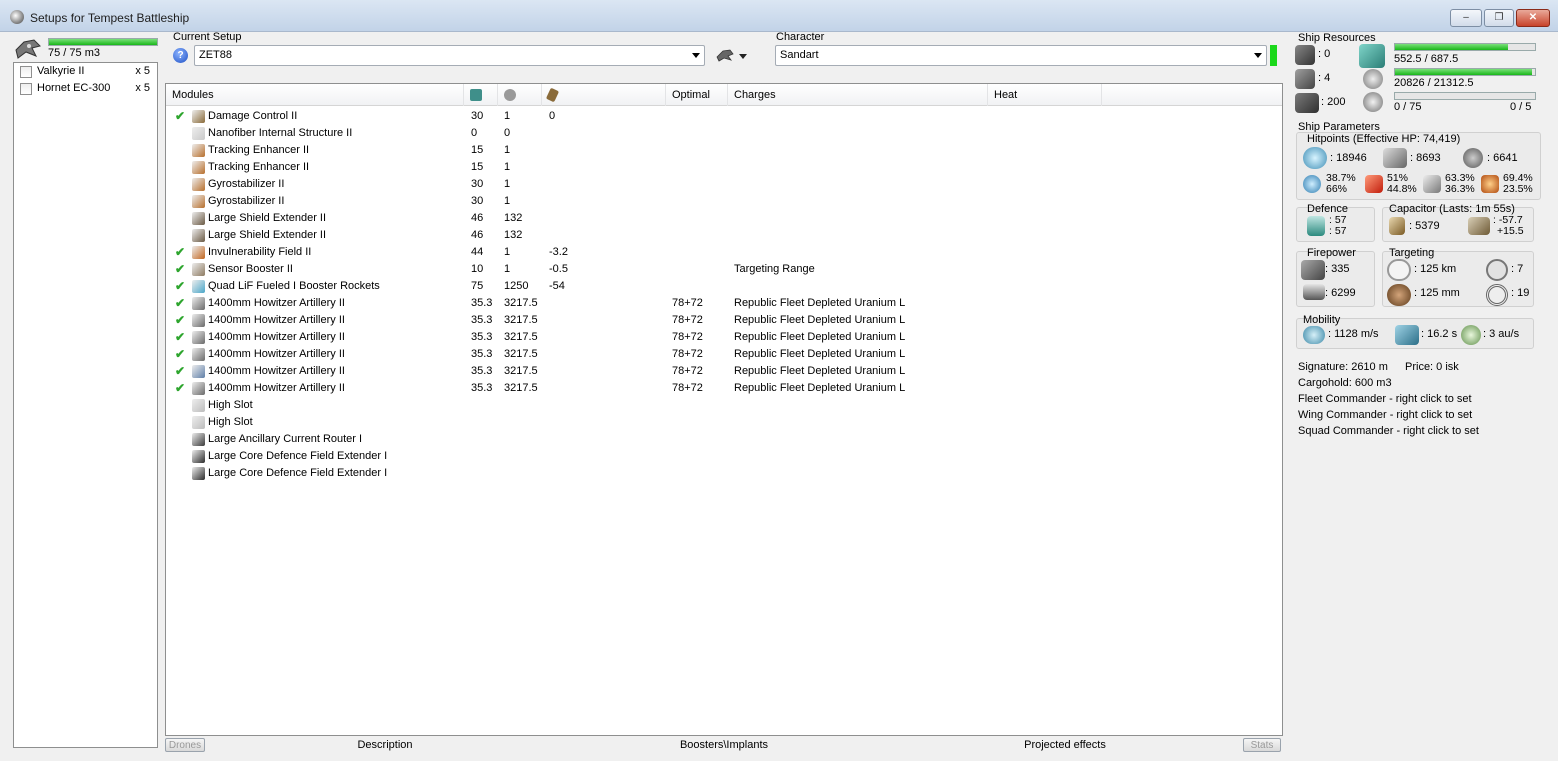 This screenshot has height=761, width=1558. I want to click on character-select: Sandart, so click(1021, 55).